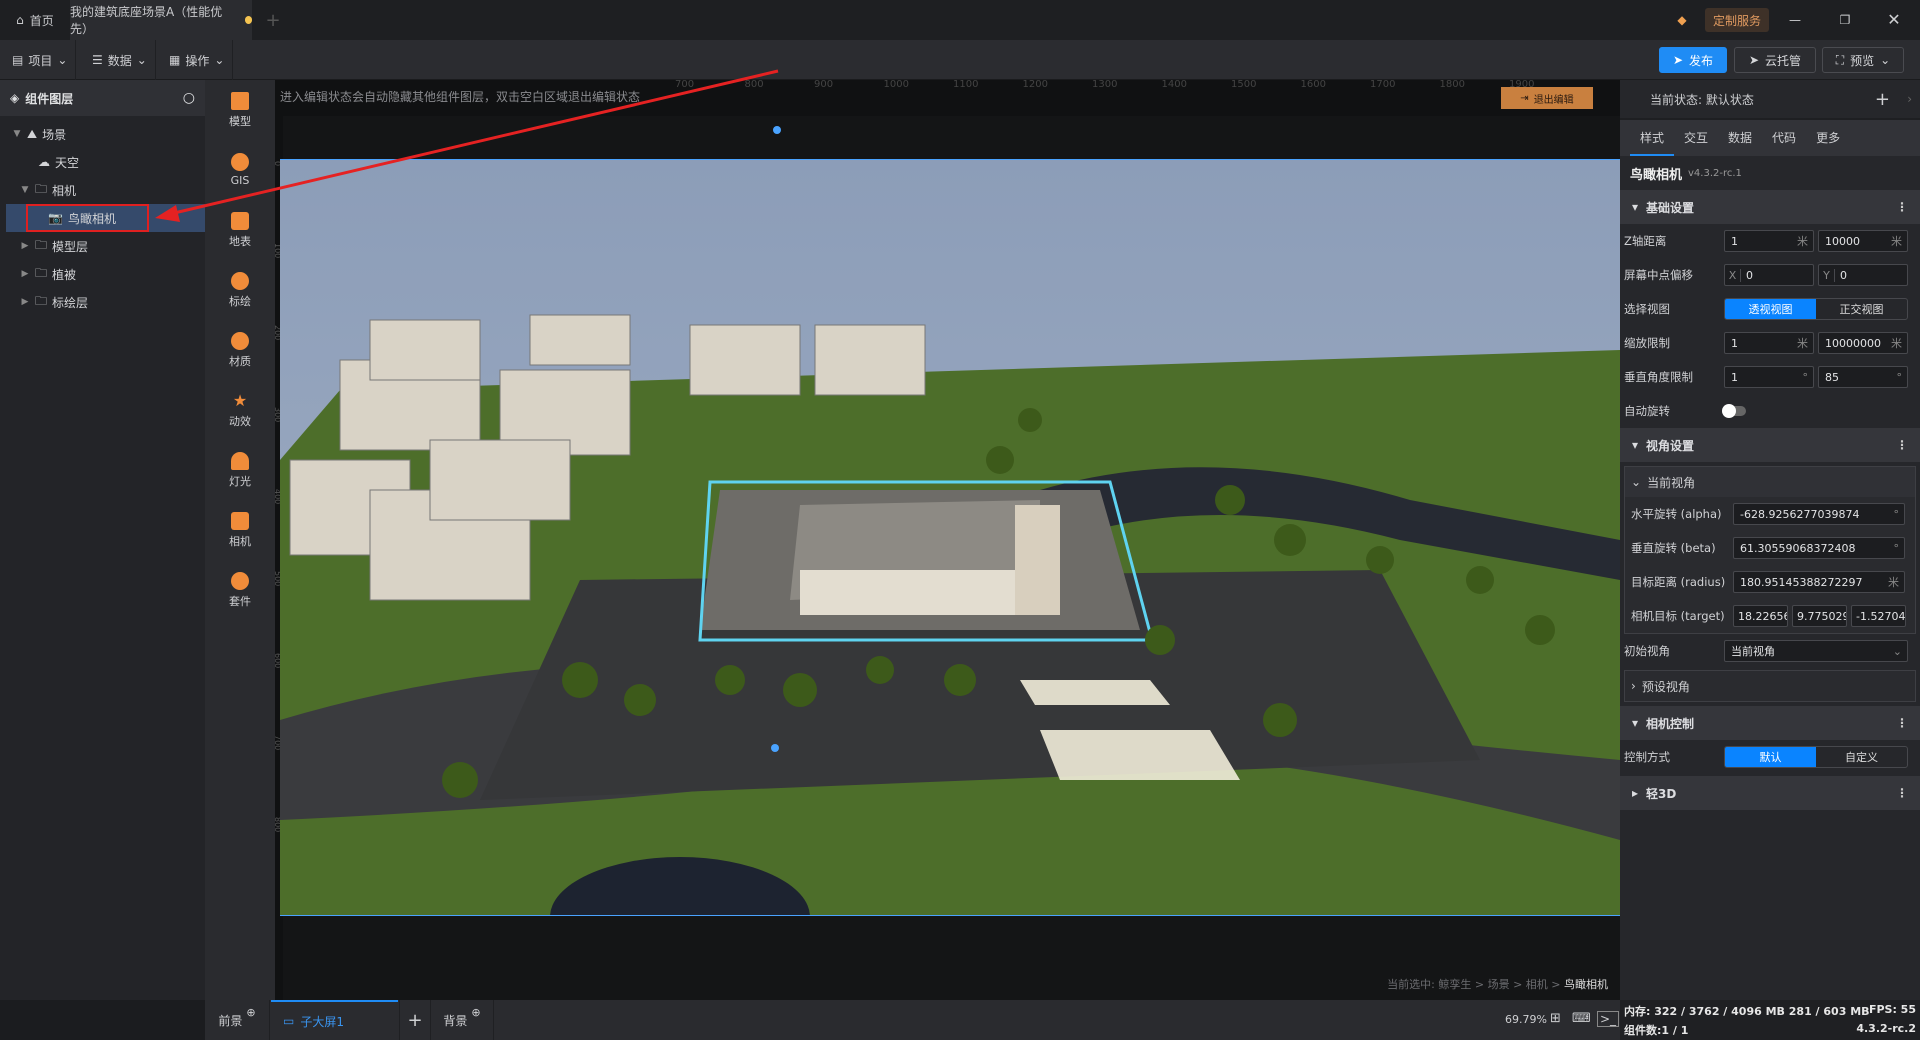 Image resolution: width=1920 pixels, height=1040 pixels. I want to click on initial-view-select: 当前视角 ⌄, so click(1816, 651).